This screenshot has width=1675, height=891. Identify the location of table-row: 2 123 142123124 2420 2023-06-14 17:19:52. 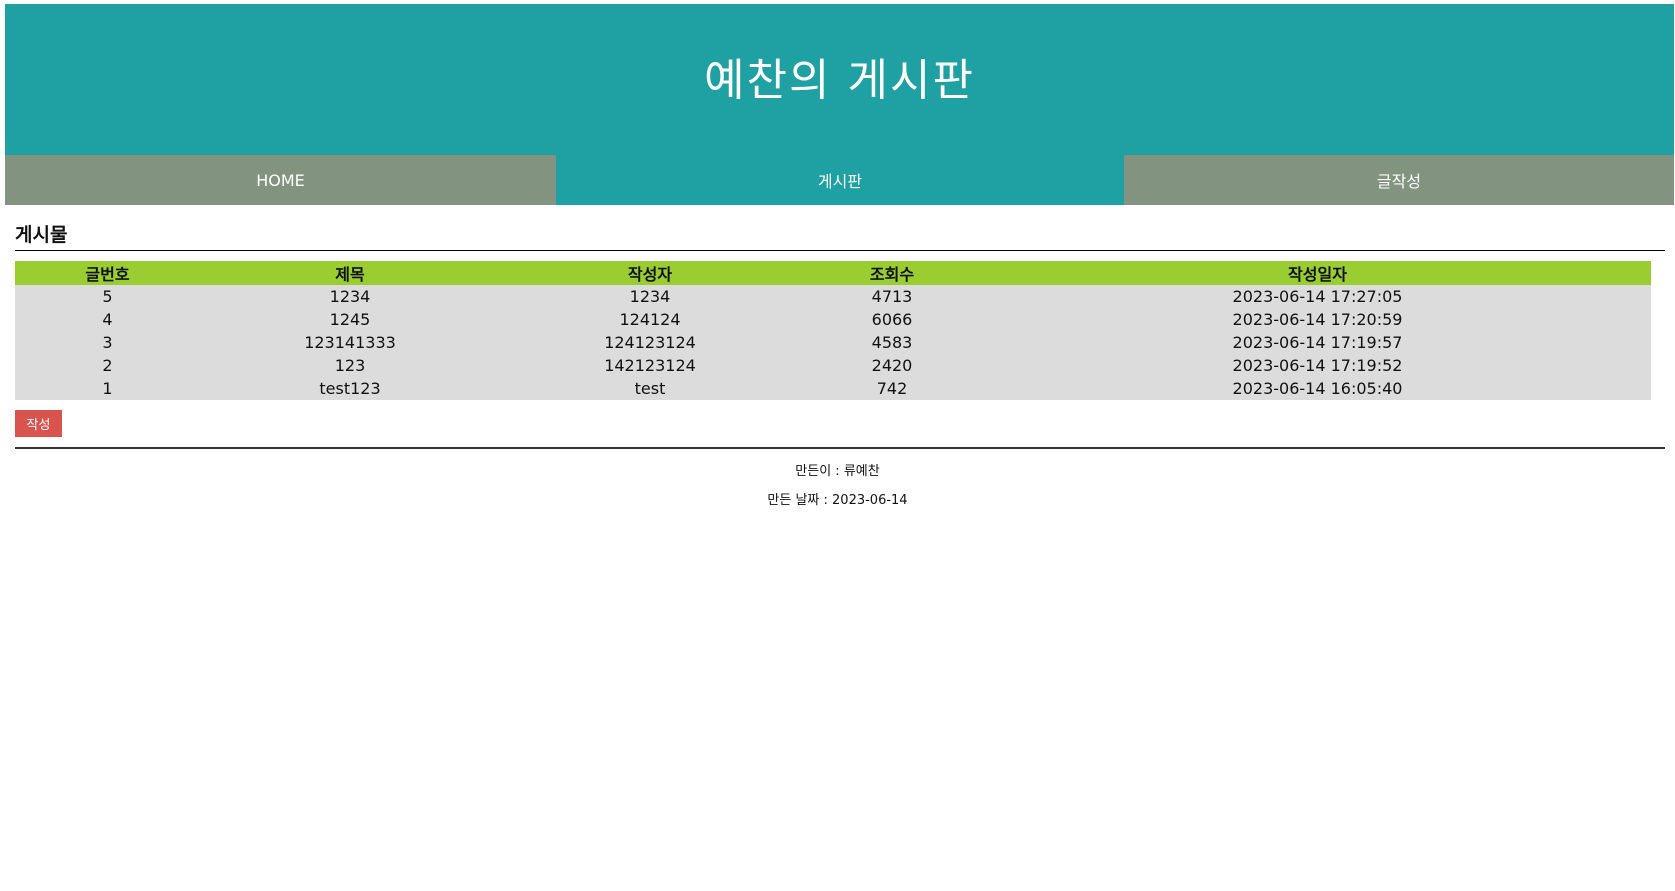
(833, 365).